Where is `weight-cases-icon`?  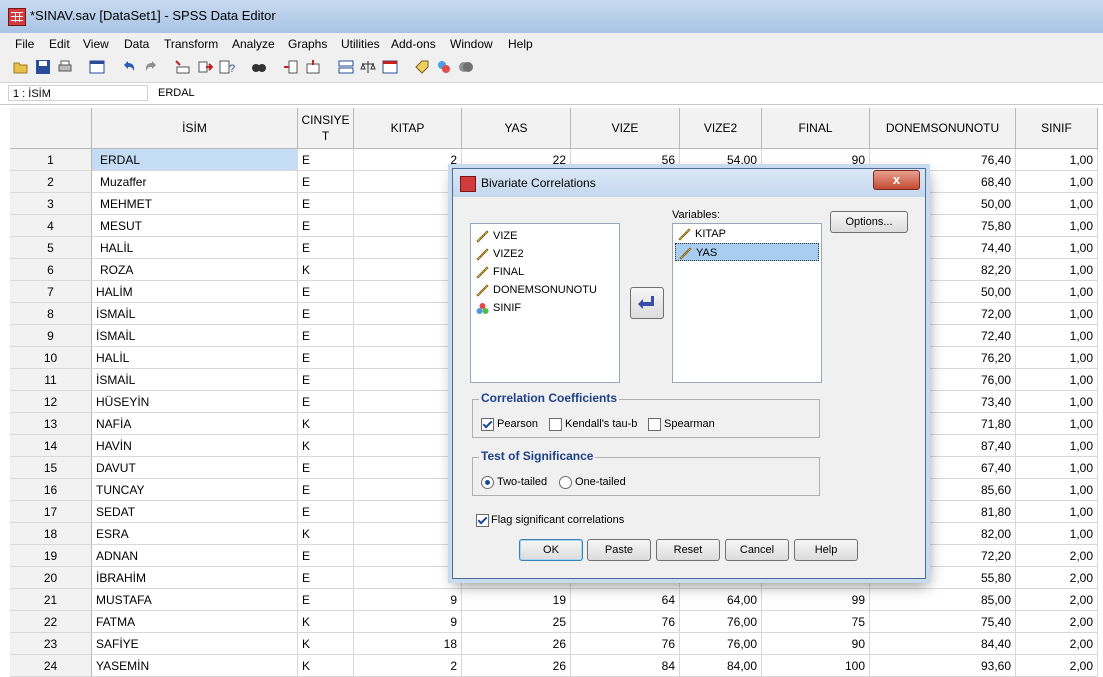
weight-cases-icon is located at coordinates (368, 67).